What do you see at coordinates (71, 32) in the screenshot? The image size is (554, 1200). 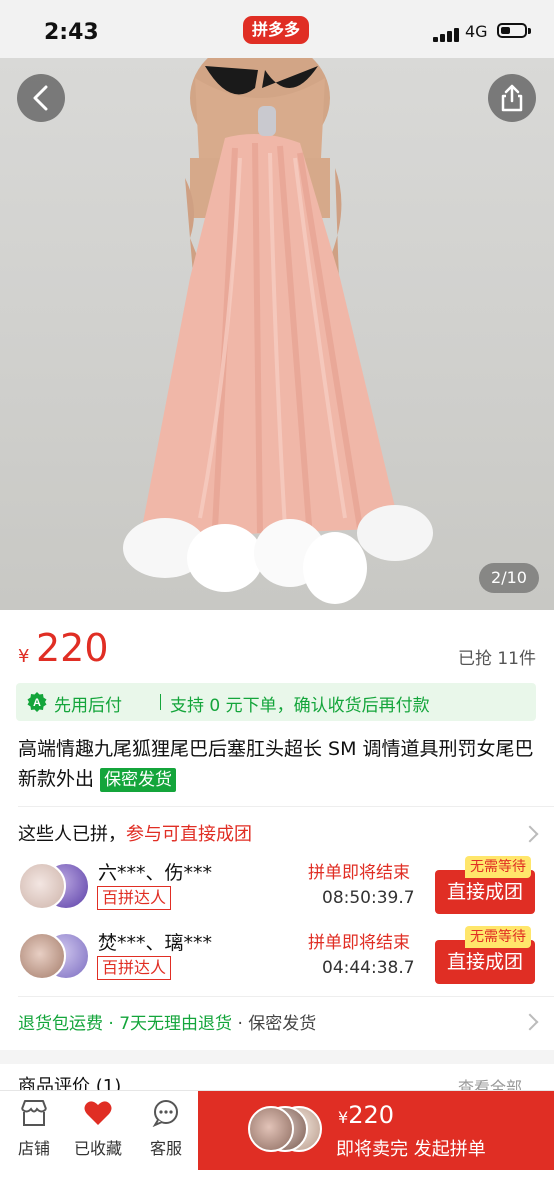 I see `status-time: 2:43` at bounding box center [71, 32].